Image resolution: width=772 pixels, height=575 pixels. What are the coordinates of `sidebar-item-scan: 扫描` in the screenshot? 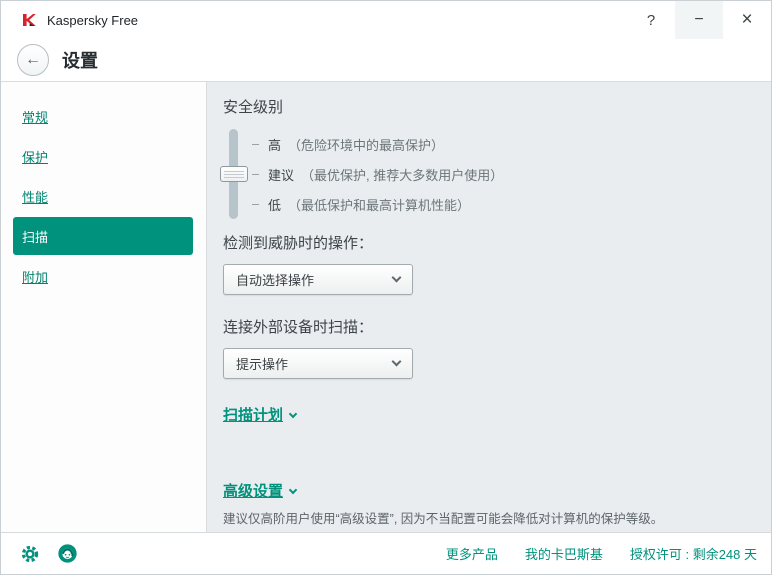 It's located at (103, 236).